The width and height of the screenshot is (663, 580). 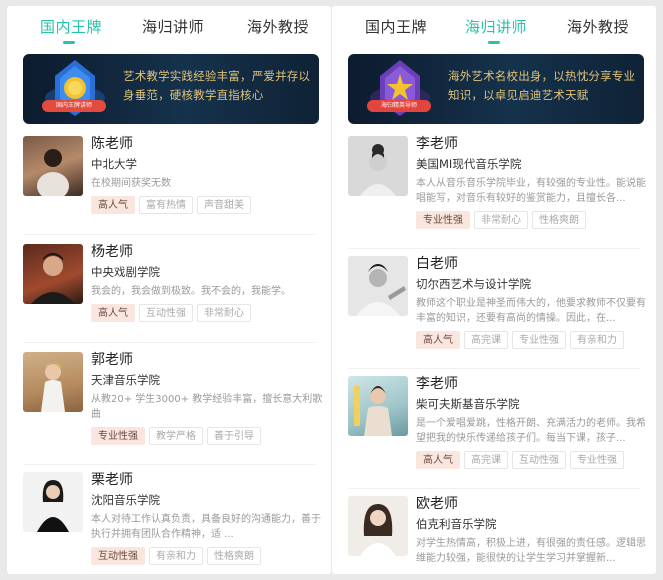 I want to click on teacher-desc: 在校期间获奖无数, so click(x=131, y=183).